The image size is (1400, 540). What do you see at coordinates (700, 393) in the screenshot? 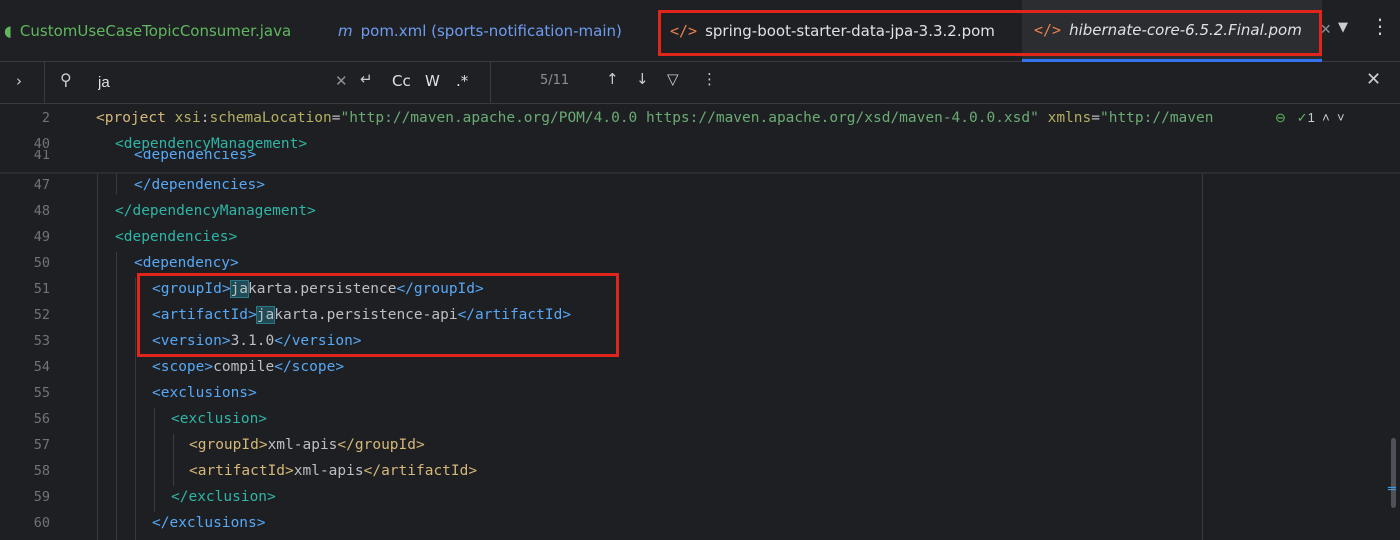
I see `code-line: 55 <exclusions>` at bounding box center [700, 393].